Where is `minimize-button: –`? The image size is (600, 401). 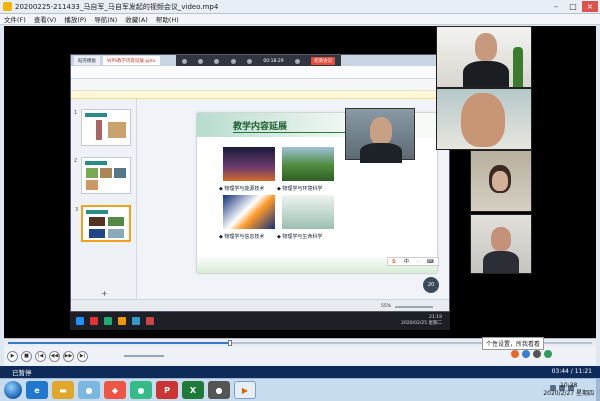 minimize-button: – is located at coordinates (556, 6).